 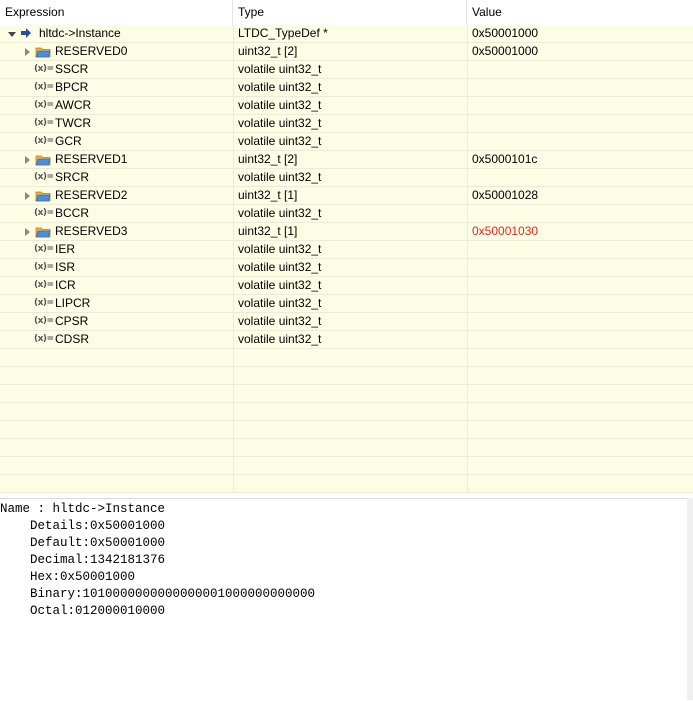 I want to click on expression-name: ICR, so click(x=65, y=285).